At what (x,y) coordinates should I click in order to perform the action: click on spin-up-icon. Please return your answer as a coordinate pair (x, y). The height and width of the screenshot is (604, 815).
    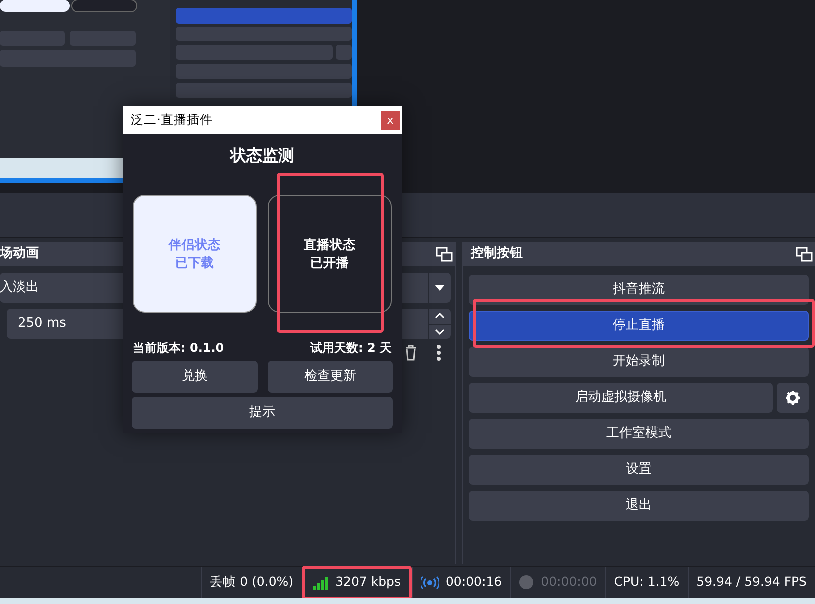
    Looking at the image, I should click on (440, 316).